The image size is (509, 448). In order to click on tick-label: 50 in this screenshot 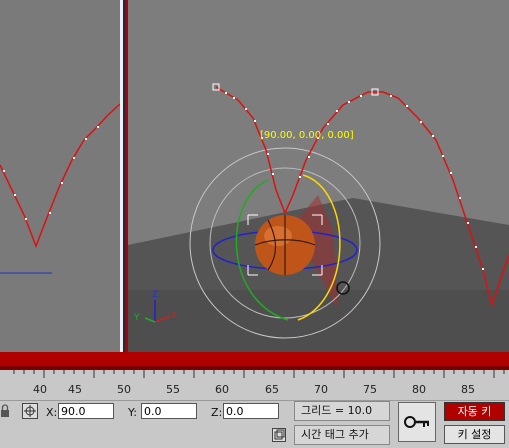, I will do `click(124, 389)`.